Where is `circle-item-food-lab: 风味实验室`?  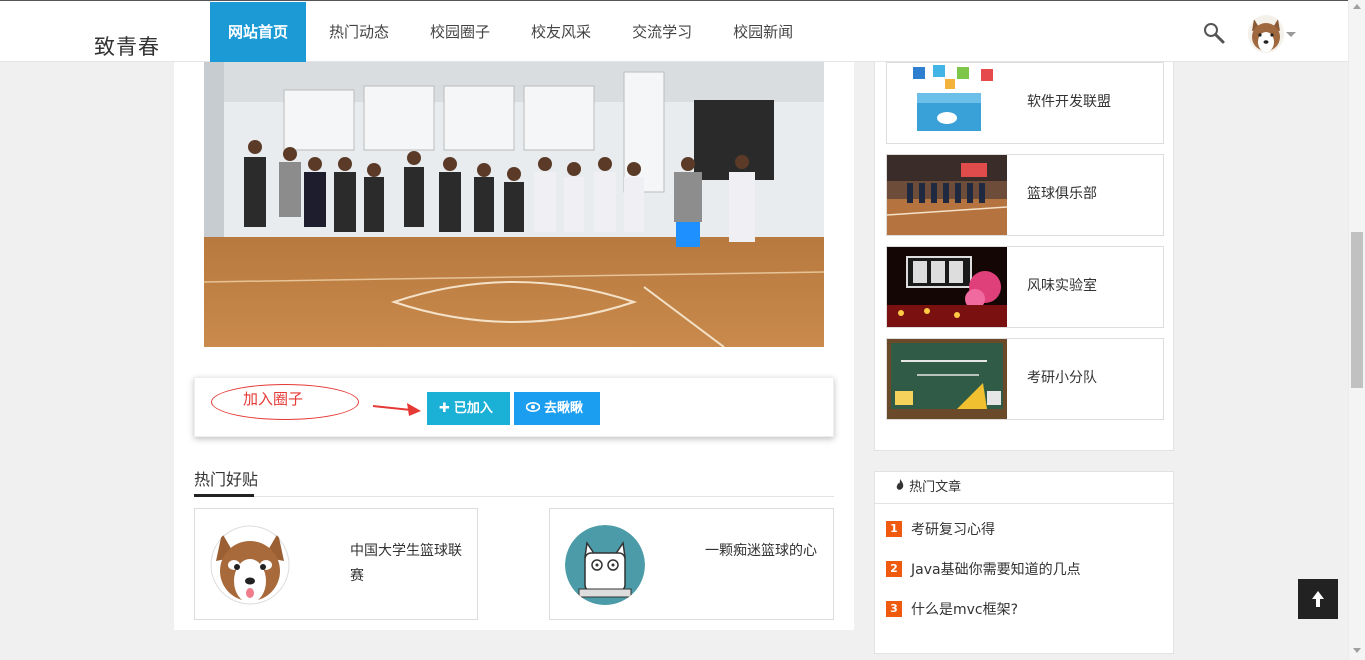 circle-item-food-lab: 风味实验室 is located at coordinates (1025, 287).